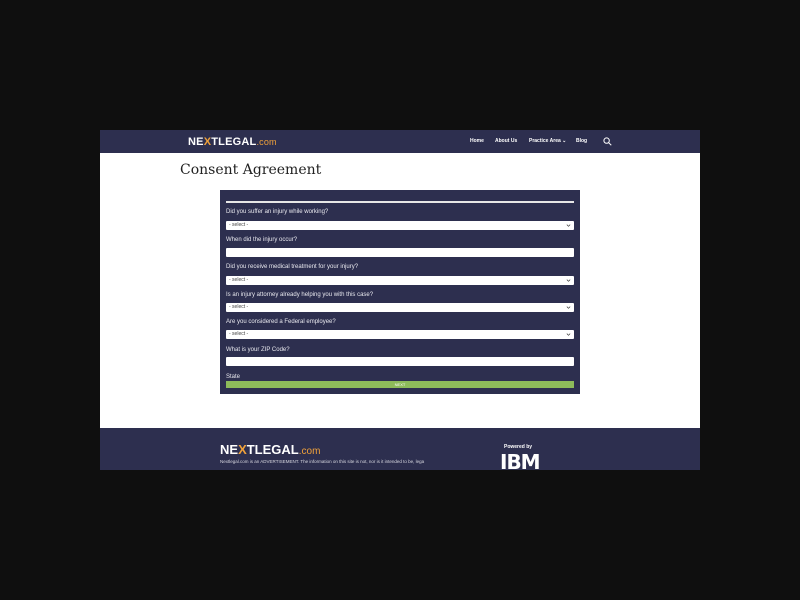 The image size is (800, 600). I want to click on logo-text-end: TLEGAL, so click(234, 142).